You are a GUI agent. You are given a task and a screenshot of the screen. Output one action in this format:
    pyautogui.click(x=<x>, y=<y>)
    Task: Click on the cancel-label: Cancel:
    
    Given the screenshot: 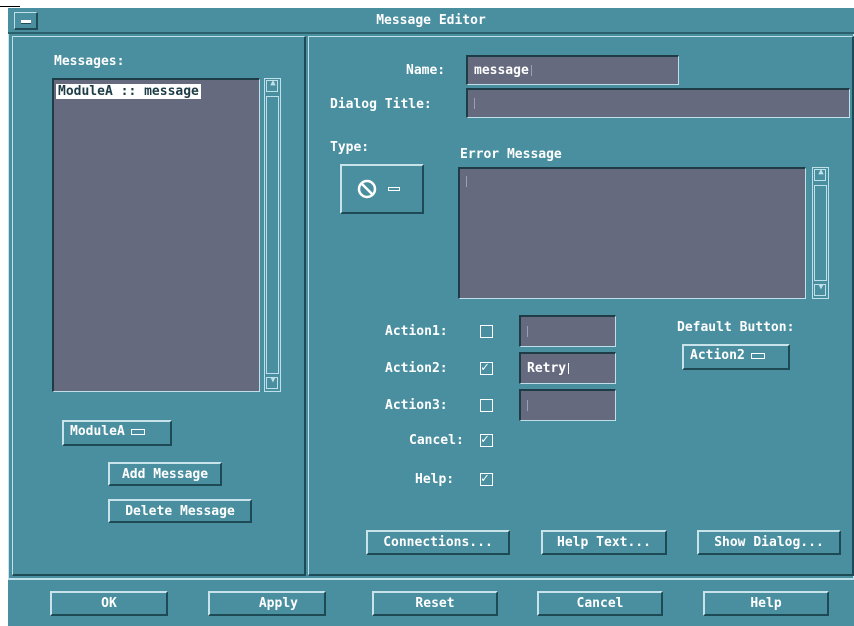 What is the action you would take?
    pyautogui.click(x=436, y=440)
    